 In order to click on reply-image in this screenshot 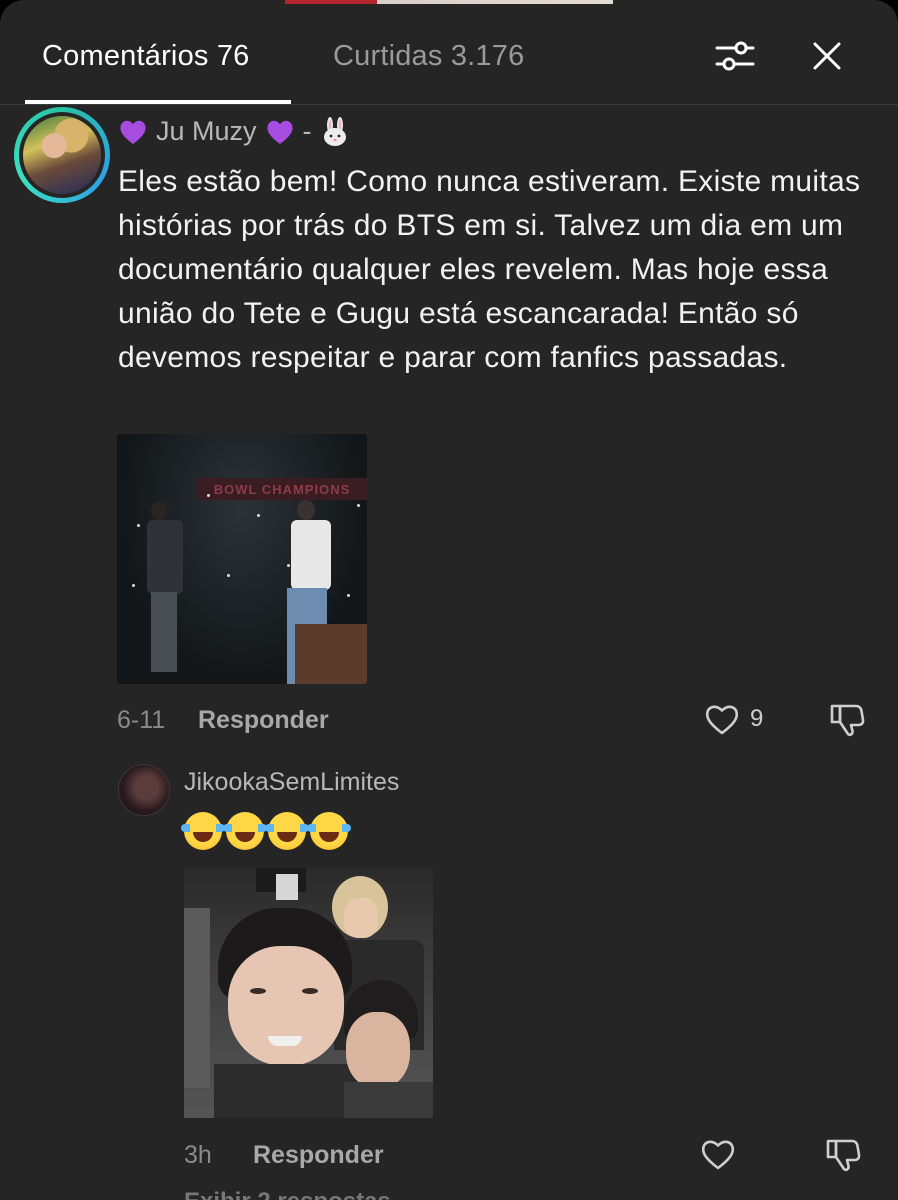, I will do `click(308, 993)`.